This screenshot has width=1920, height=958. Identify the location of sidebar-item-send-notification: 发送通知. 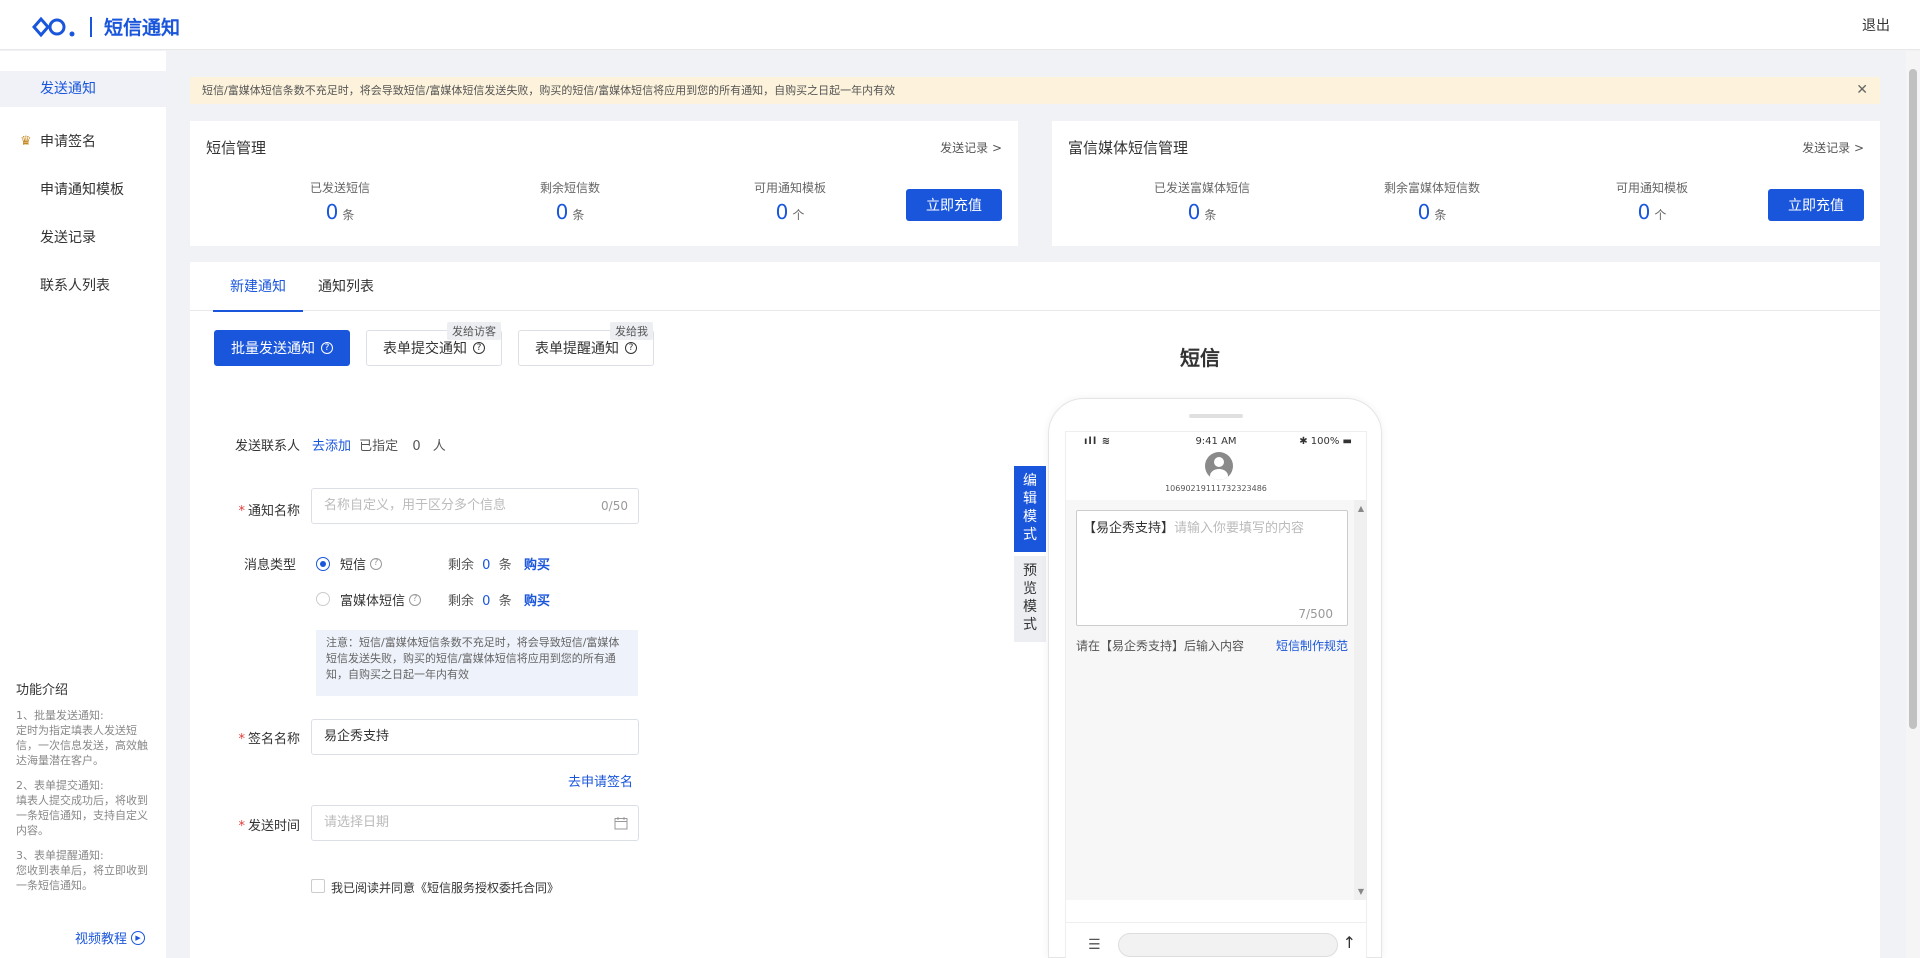
(83, 89).